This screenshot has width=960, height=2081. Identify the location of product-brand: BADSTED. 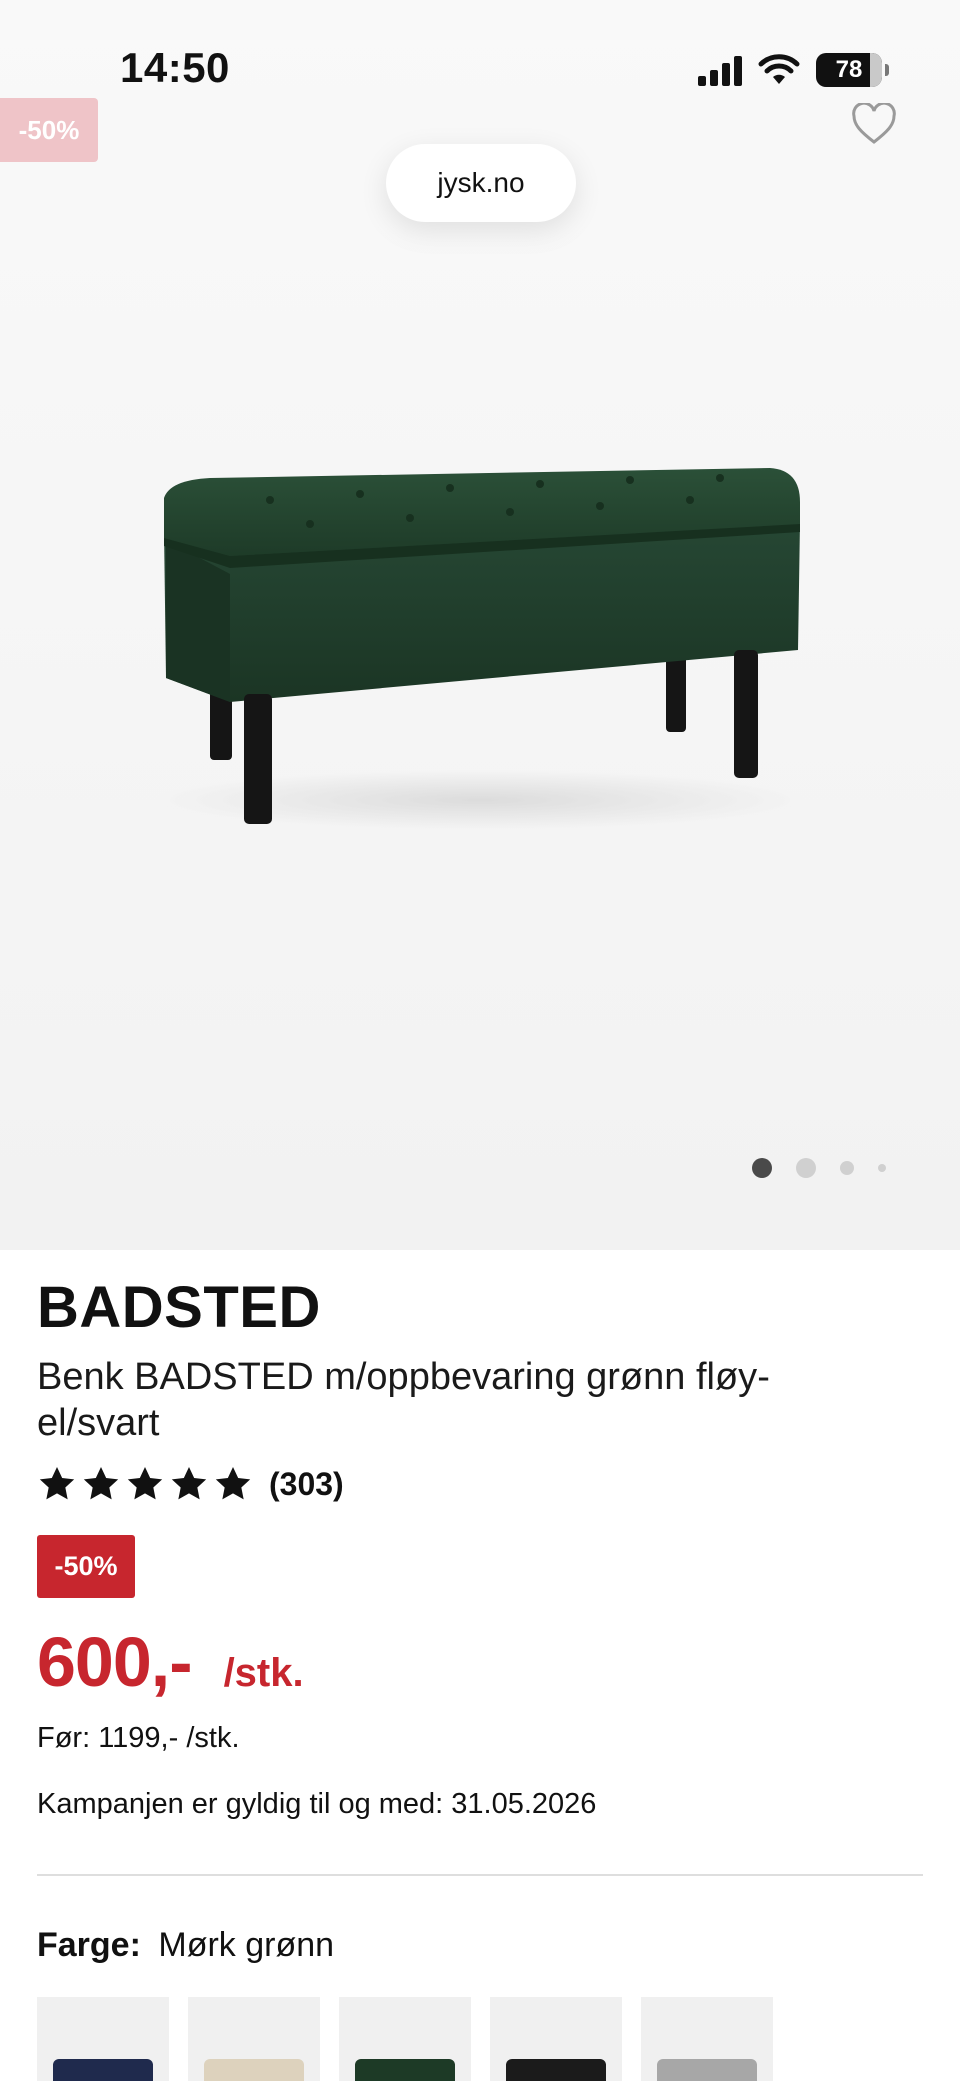
(179, 1307).